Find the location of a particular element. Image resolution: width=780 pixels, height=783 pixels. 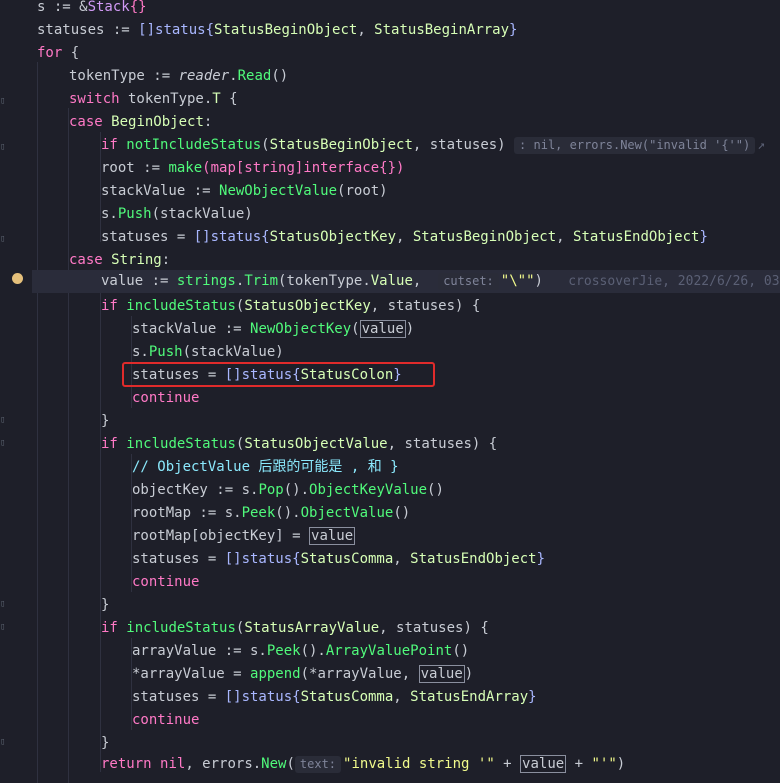

code-line-12: case String: is located at coordinates (119, 260).